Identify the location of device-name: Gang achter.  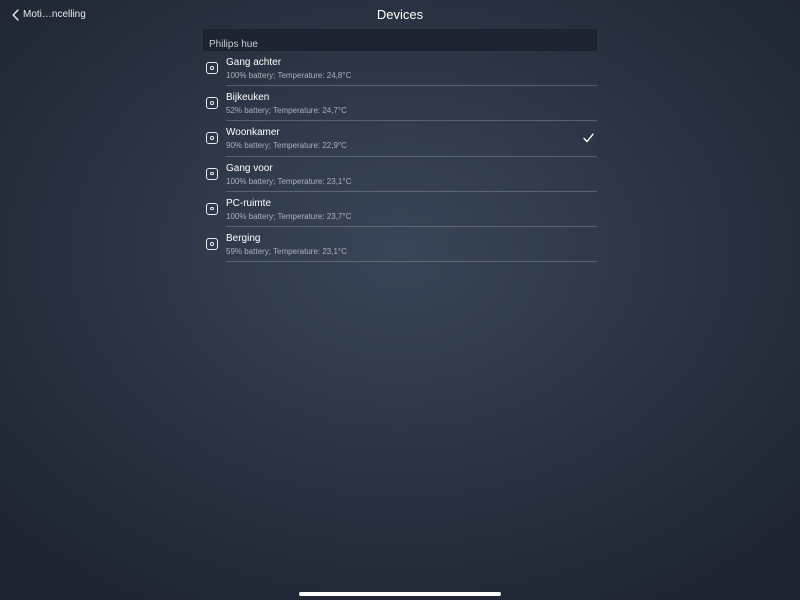
(254, 62).